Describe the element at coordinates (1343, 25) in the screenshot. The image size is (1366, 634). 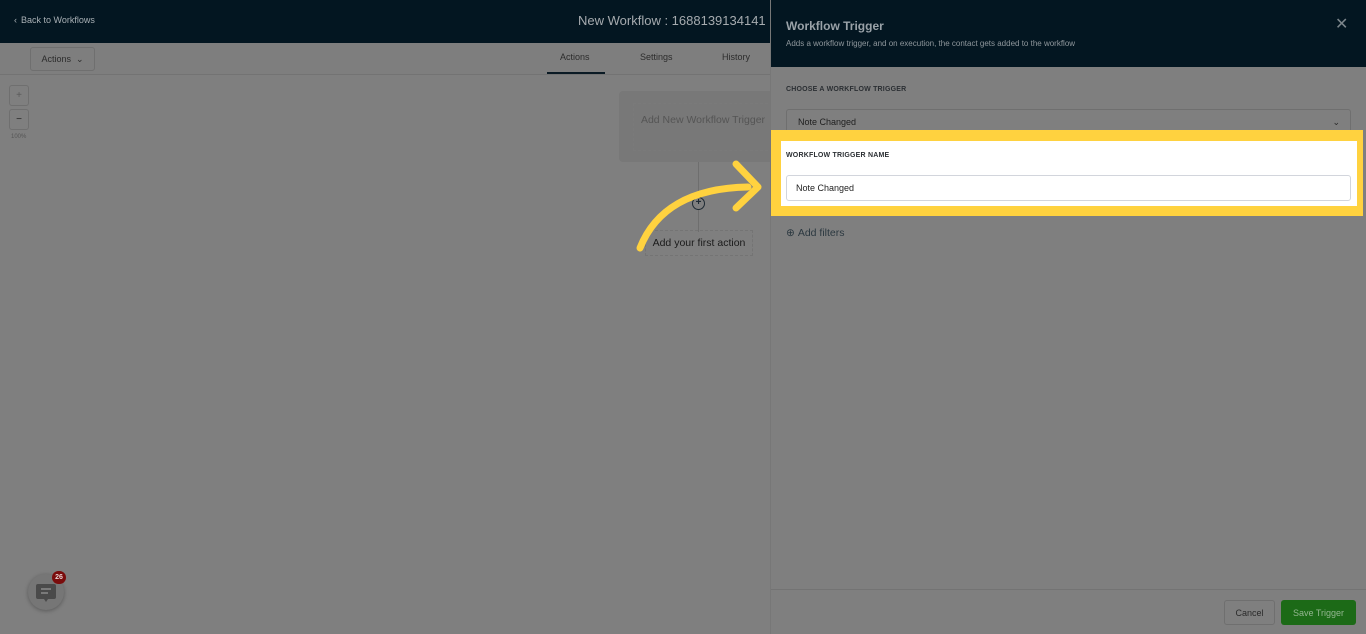
I see `close-icon: ✕` at that location.